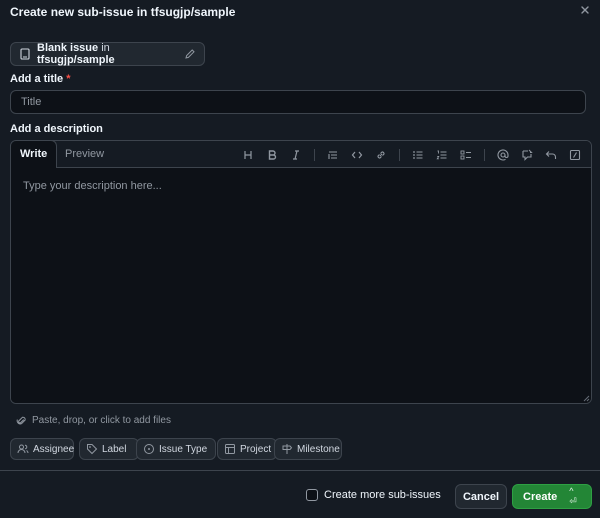 The image size is (600, 518). I want to click on heading-icon, so click(248, 155).